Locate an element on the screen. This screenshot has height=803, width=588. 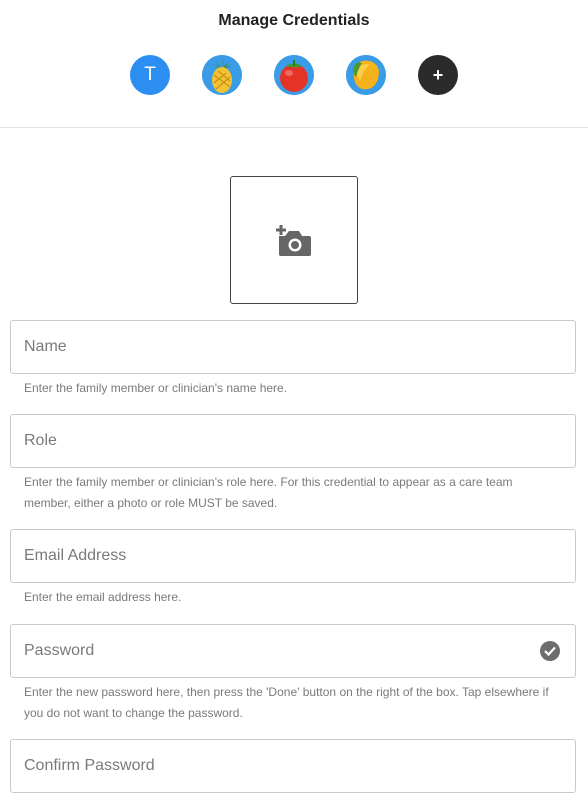
photo-upload-button is located at coordinates (294, 240).